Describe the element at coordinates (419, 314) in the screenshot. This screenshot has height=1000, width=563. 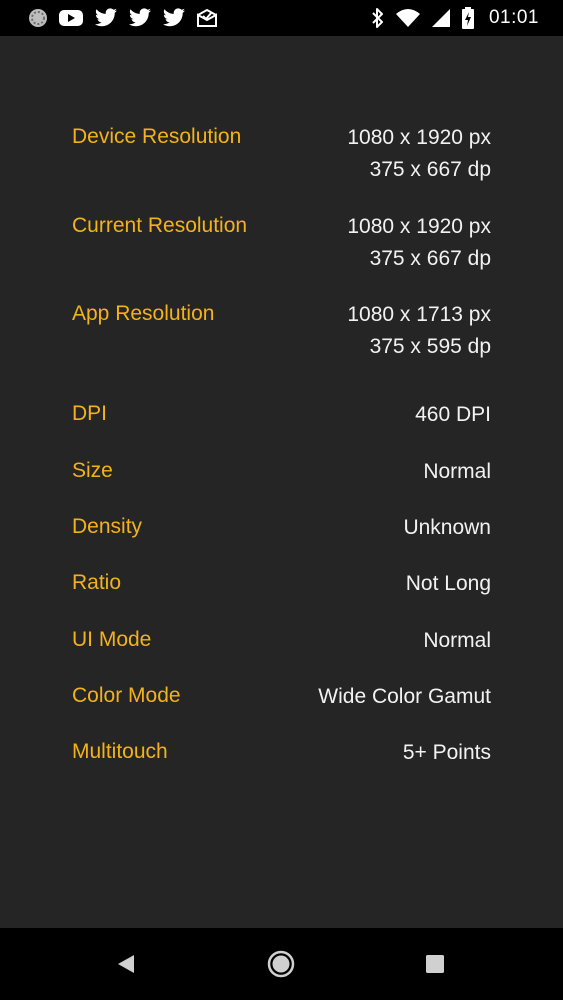
I see `row-value-px: 1080 x 1713 px` at that location.